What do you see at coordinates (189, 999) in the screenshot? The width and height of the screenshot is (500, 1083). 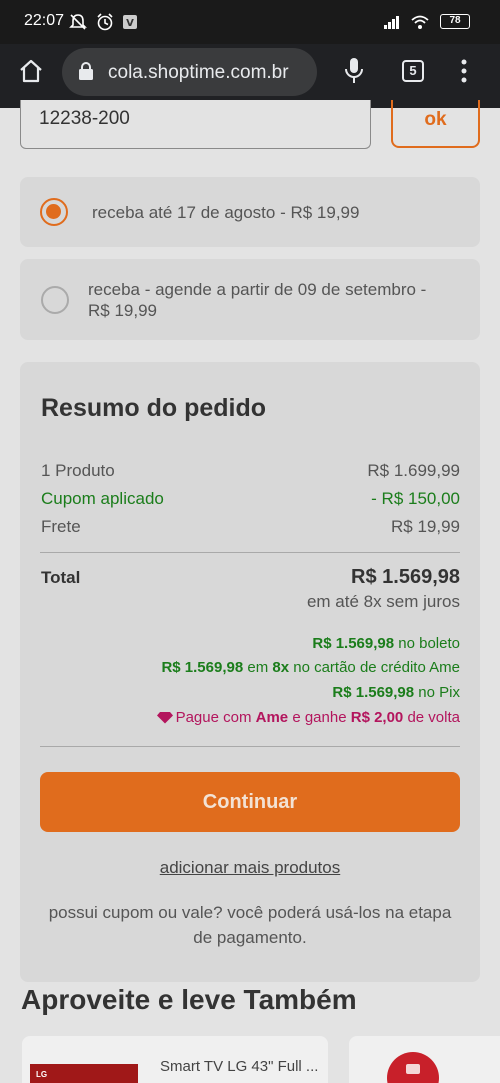 I see `also-take-title: Aproveite e leve Também` at bounding box center [189, 999].